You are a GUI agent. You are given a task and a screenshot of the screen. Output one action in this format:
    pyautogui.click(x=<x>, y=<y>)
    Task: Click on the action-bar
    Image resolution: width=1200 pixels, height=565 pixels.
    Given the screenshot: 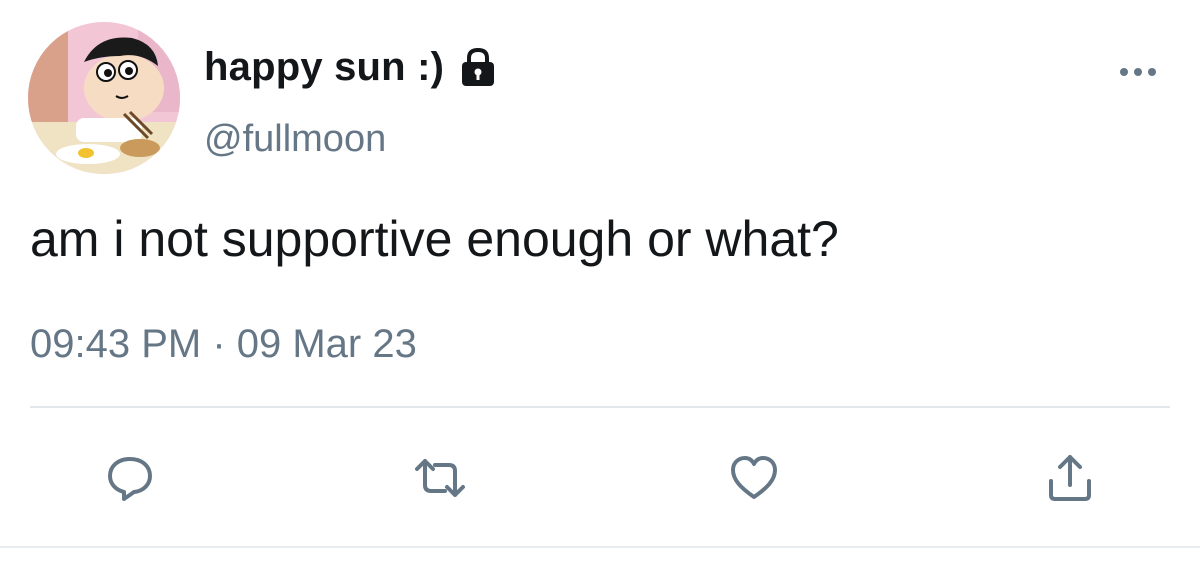 What is the action you would take?
    pyautogui.click(x=600, y=478)
    